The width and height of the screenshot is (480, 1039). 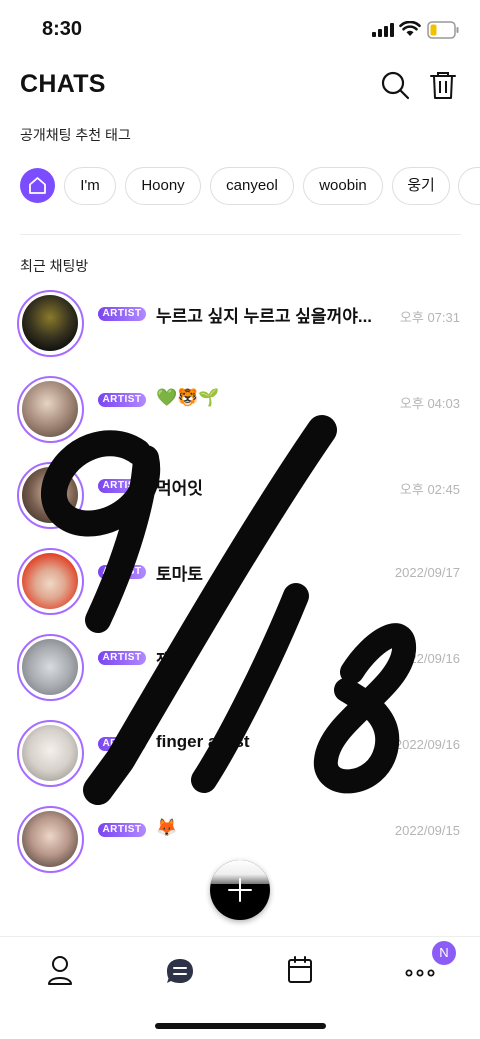 I want to click on recent-section-label: 최근 채팅방, so click(x=54, y=266).